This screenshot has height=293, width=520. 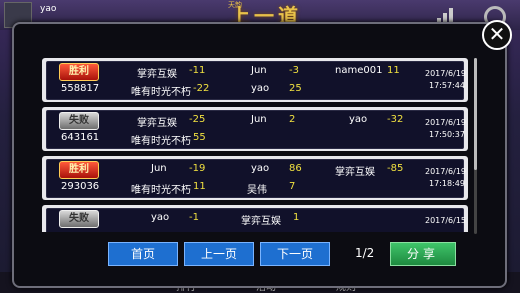 I want to click on close-icon: ✕, so click(x=497, y=35).